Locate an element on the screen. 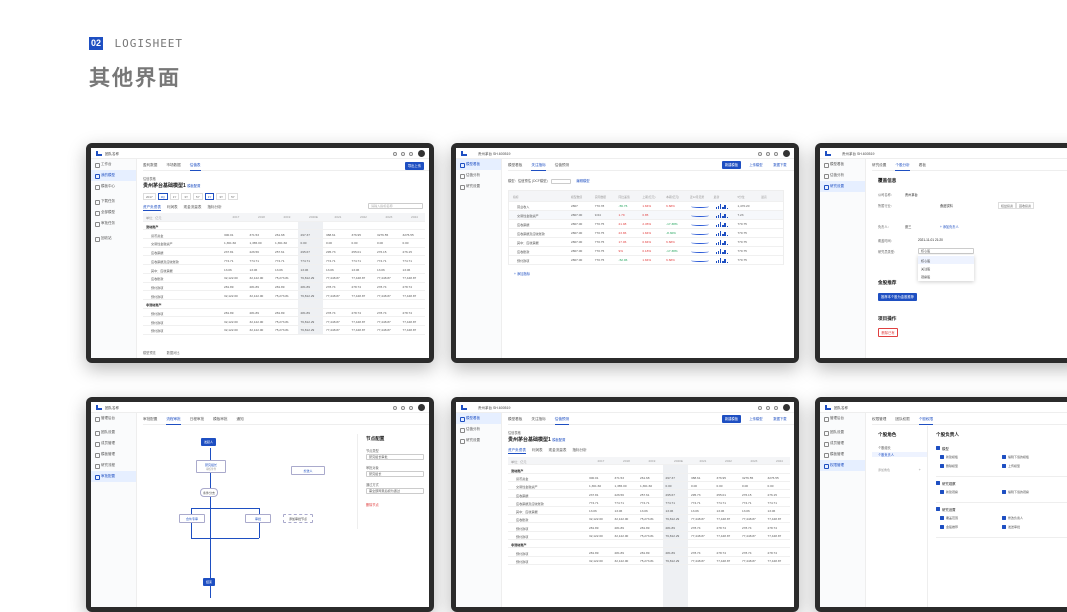 This screenshot has width=1067, height=612. table-row: 营业收入 2807 770.78 -56.76 1.84% 6.68% 1,470.20 is located at coordinates (646, 206).